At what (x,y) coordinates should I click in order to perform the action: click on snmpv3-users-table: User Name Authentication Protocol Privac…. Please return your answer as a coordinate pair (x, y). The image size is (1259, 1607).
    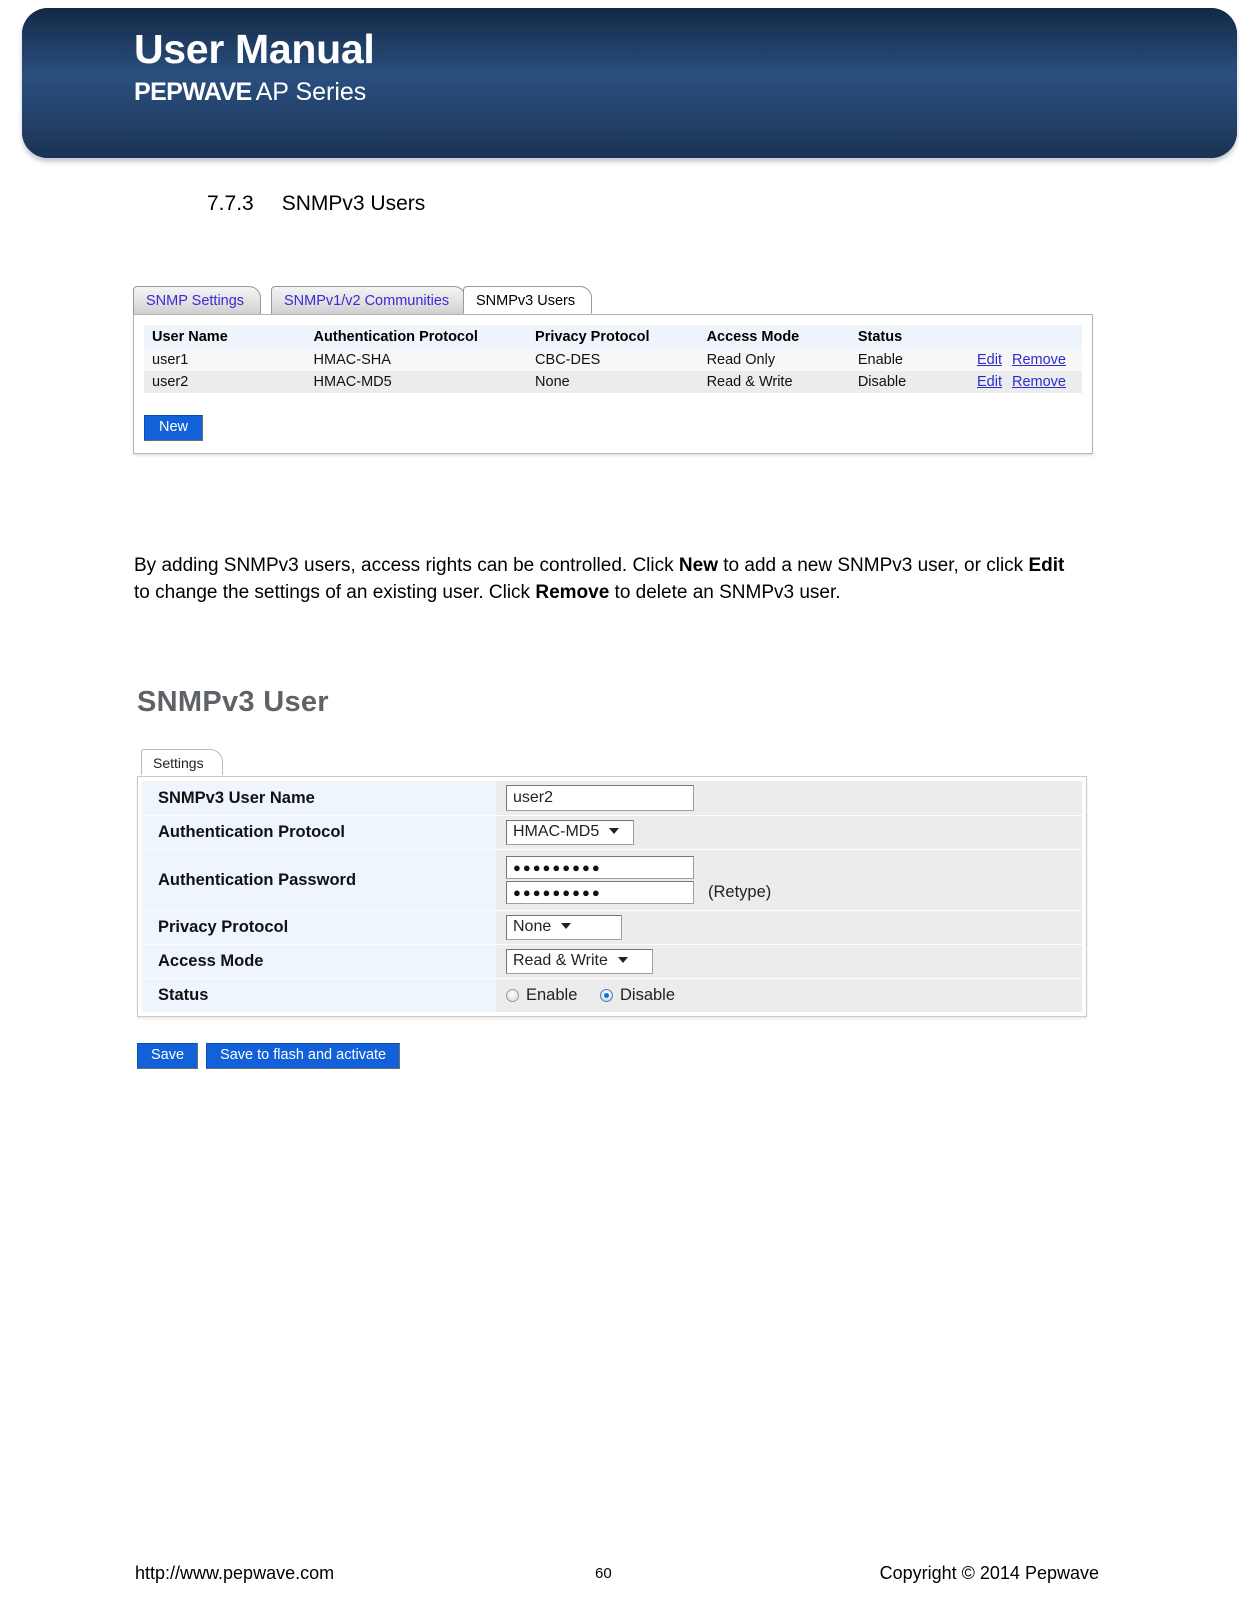
    Looking at the image, I should click on (613, 359).